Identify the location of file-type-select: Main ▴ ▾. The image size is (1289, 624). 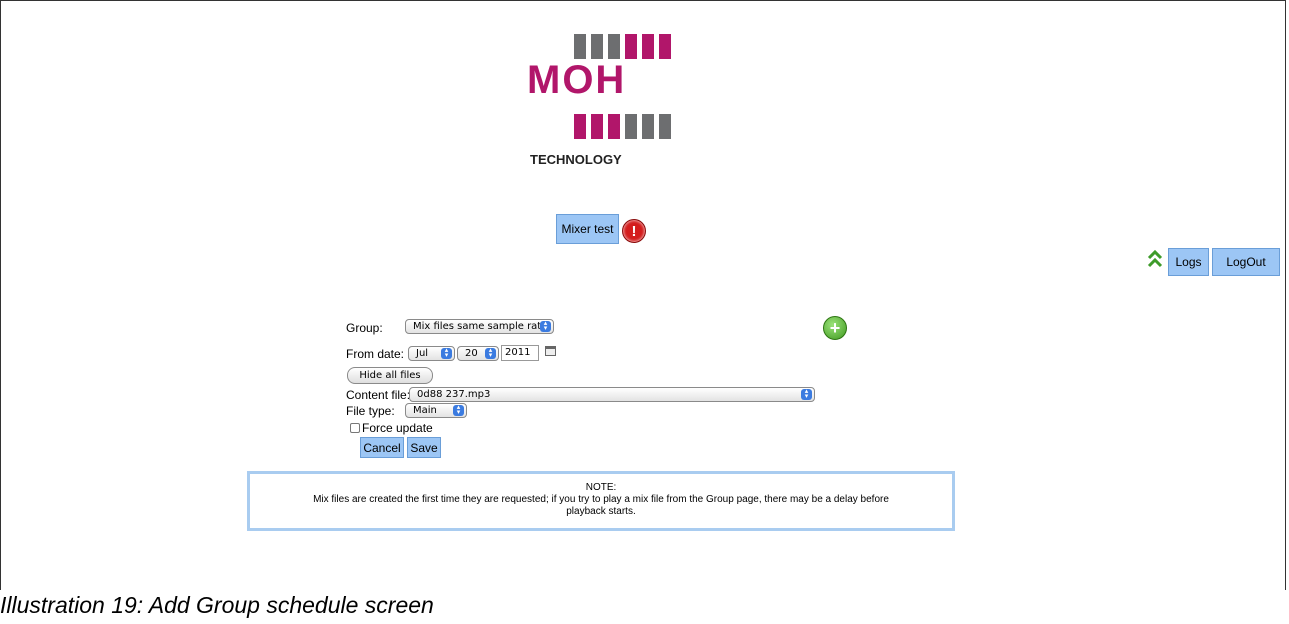
(436, 410).